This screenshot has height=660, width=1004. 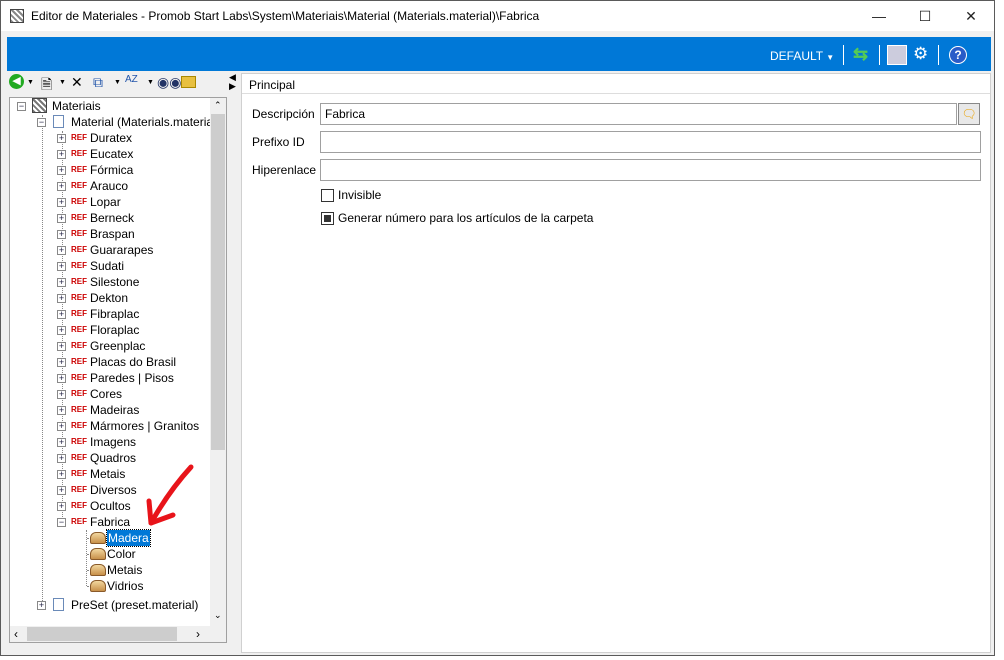 What do you see at coordinates (131, 79) in the screenshot?
I see `sort-az-icon: AZ` at bounding box center [131, 79].